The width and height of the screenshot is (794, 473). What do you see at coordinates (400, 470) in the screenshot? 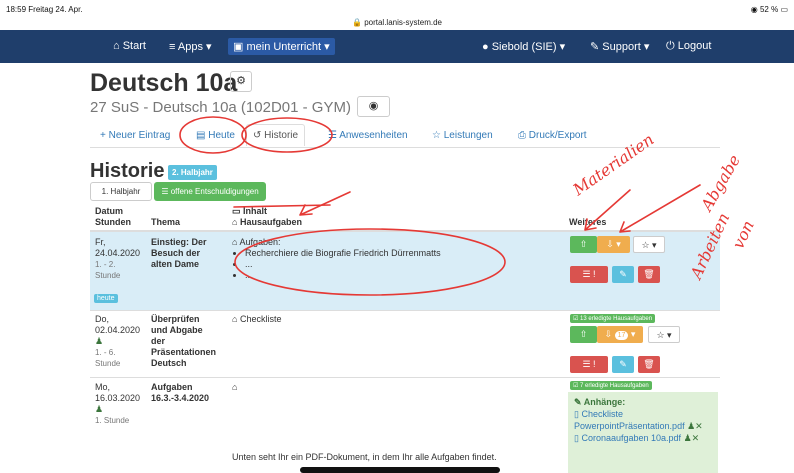
I see `home-indicator` at bounding box center [400, 470].